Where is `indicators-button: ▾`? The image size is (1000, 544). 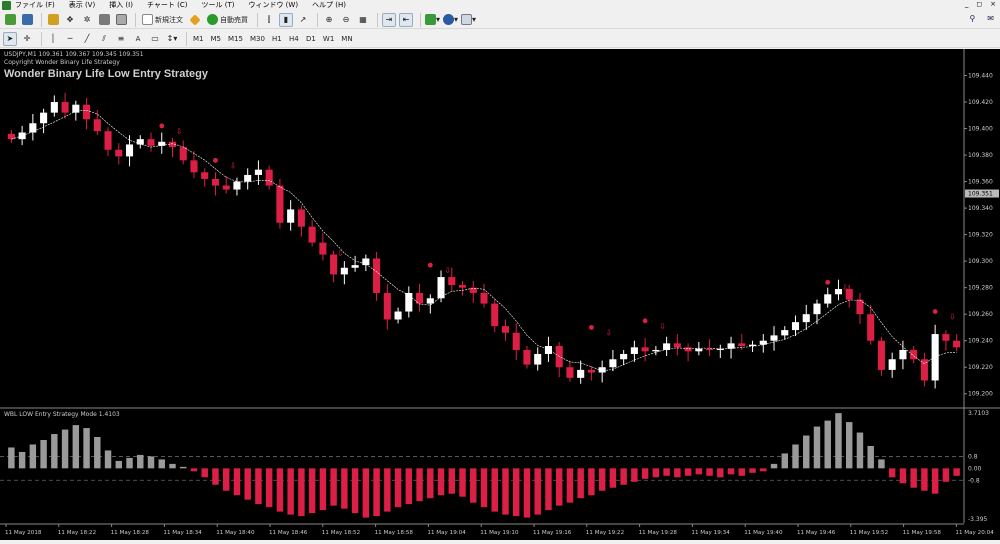 indicators-button: ▾ is located at coordinates (432, 20).